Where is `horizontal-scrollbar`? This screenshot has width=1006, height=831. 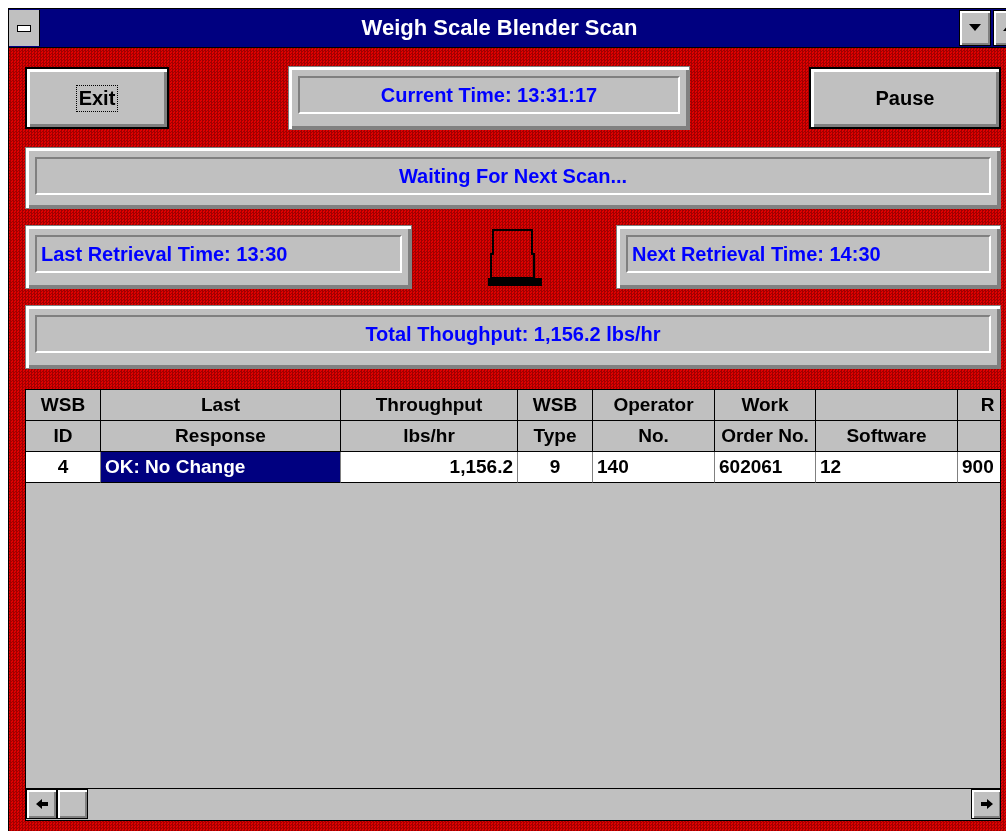 horizontal-scrollbar is located at coordinates (513, 804).